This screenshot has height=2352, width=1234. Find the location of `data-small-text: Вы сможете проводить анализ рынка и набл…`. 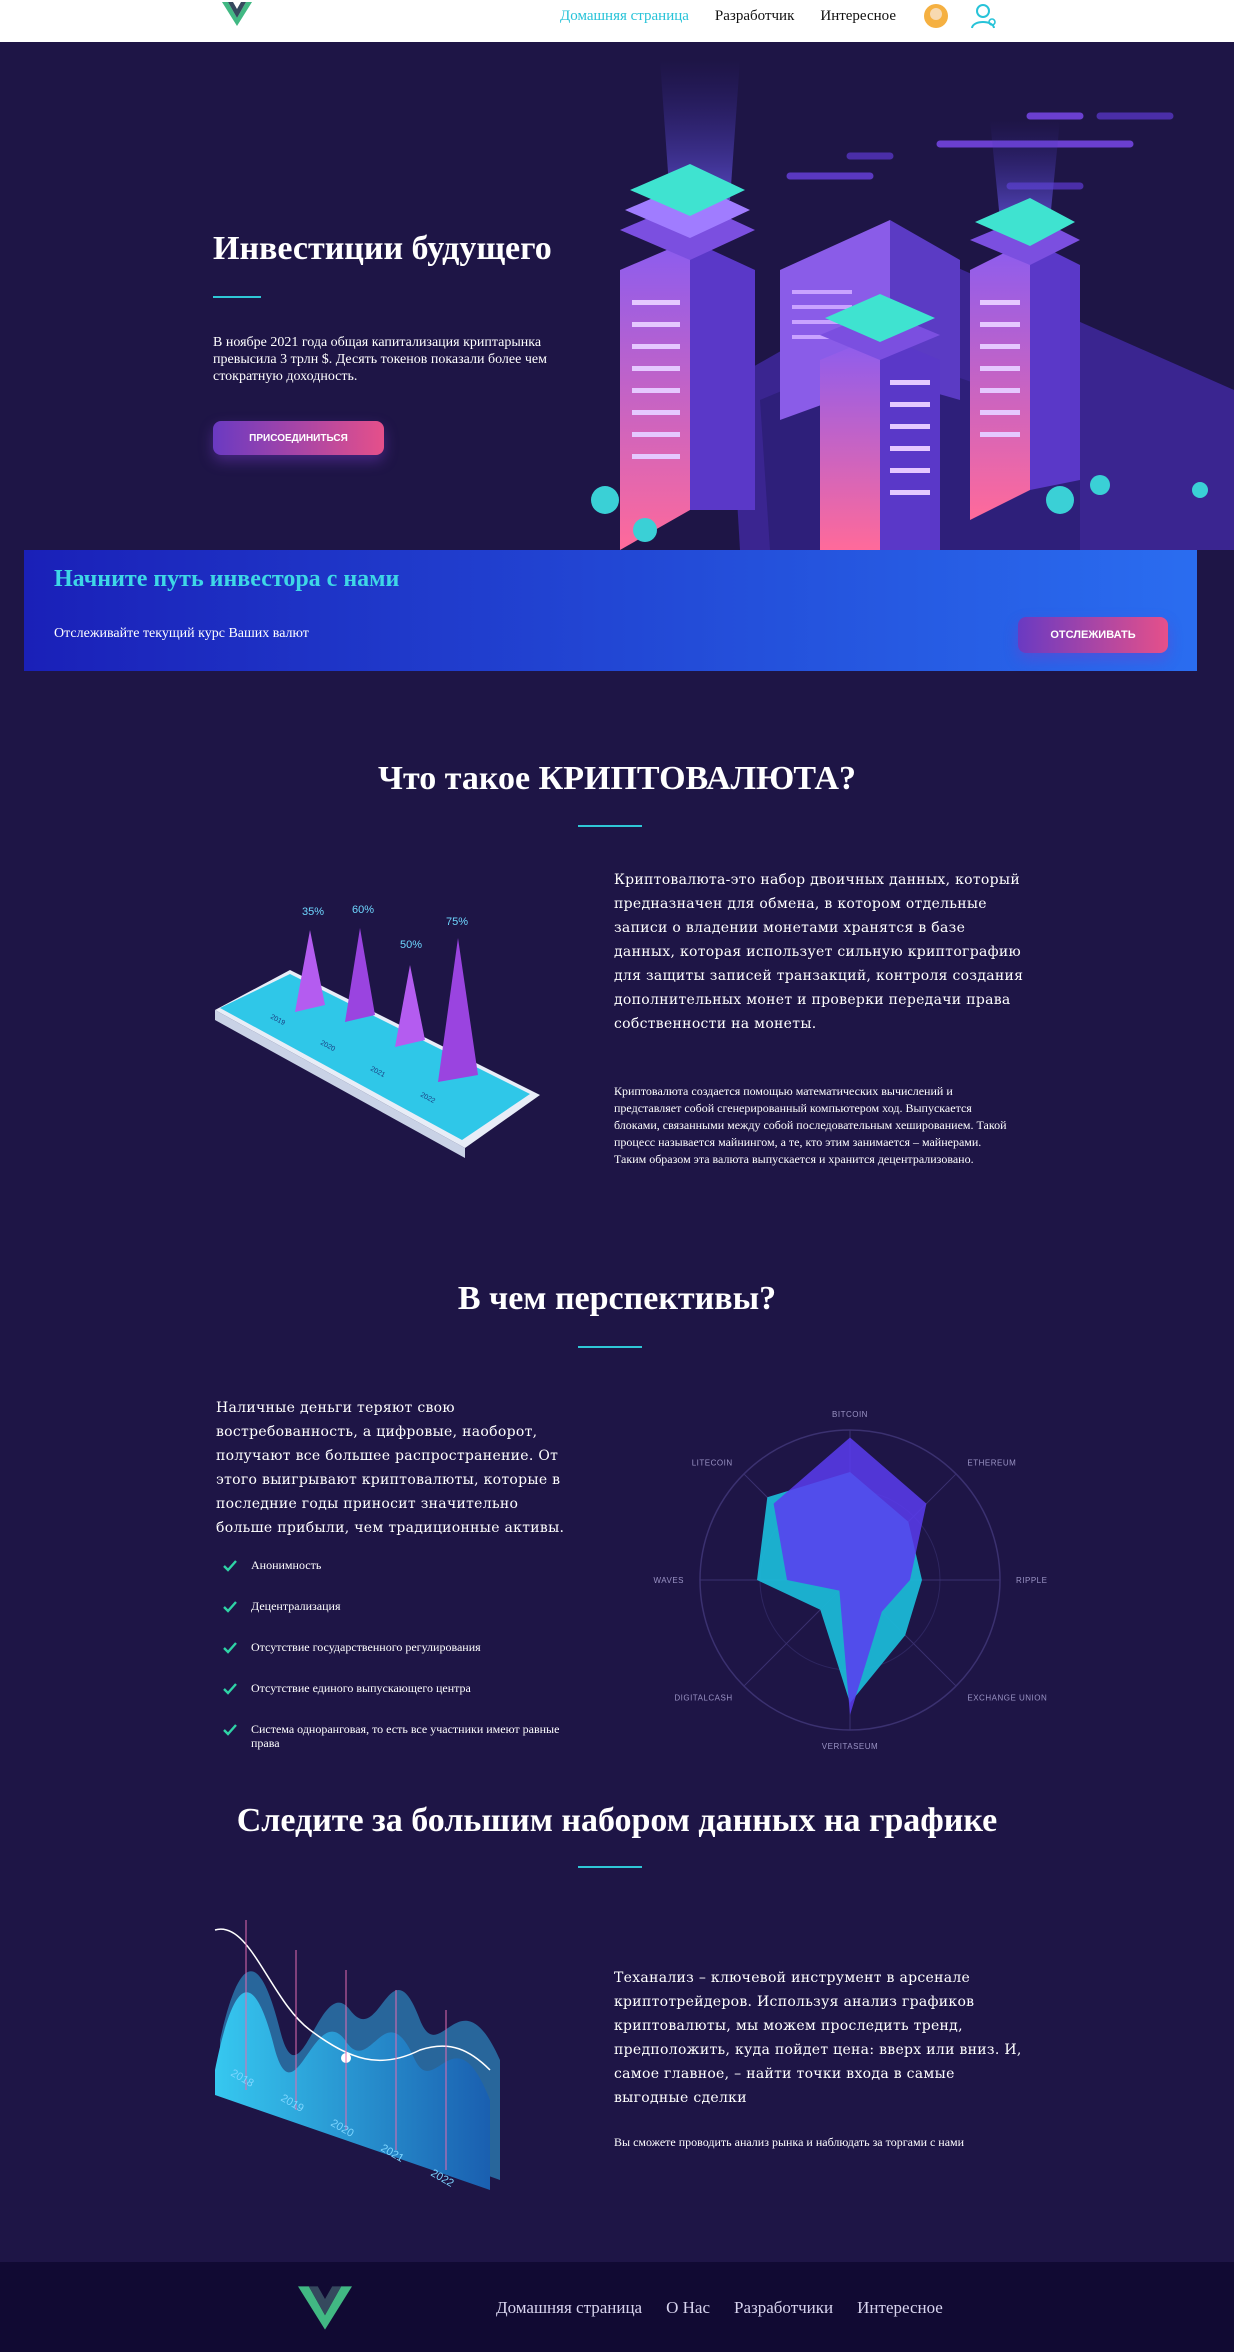

data-small-text: Вы сможете проводить анализ рынка и набл… is located at coordinates (789, 2142).